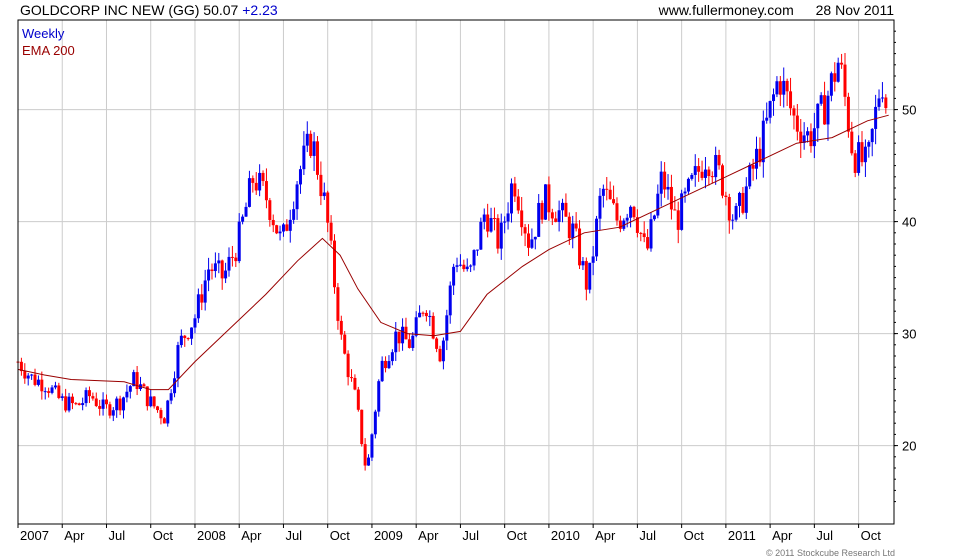 Image resolution: width=980 pixels, height=560 pixels. What do you see at coordinates (388, 535) in the screenshot?
I see `x-tick-label: 2009` at bounding box center [388, 535].